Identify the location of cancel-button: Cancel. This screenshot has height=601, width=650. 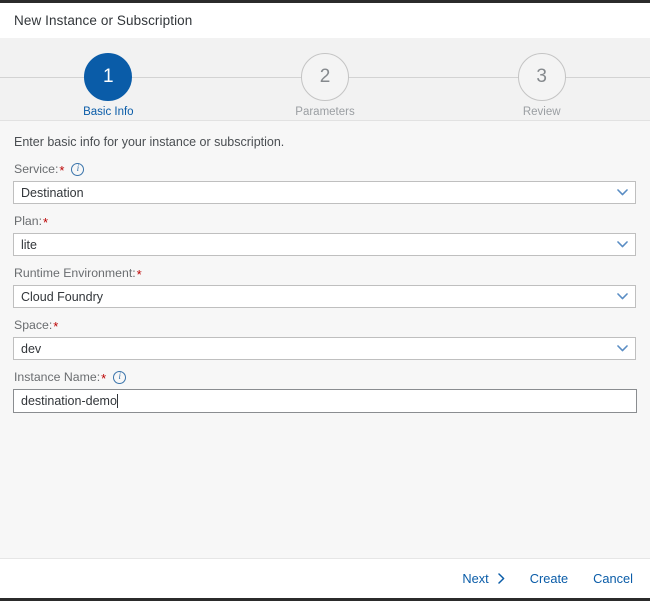
(613, 578).